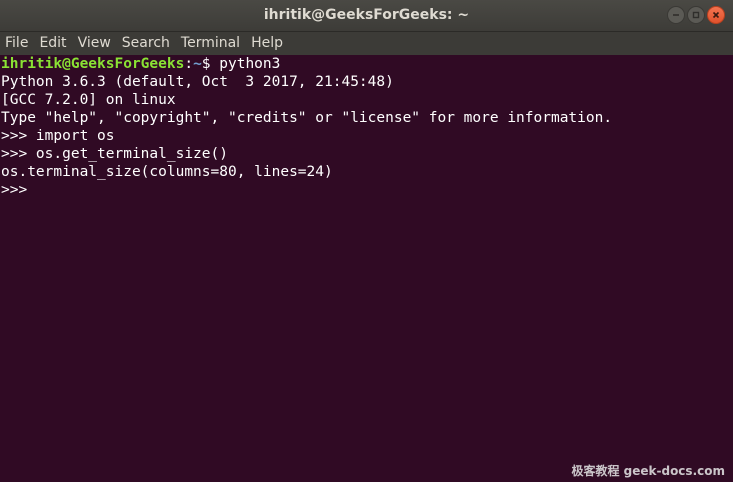 This screenshot has width=733, height=482. Describe the element at coordinates (167, 172) in the screenshot. I see `output-line: os.terminal_size(columns=80, lines=24)` at that location.